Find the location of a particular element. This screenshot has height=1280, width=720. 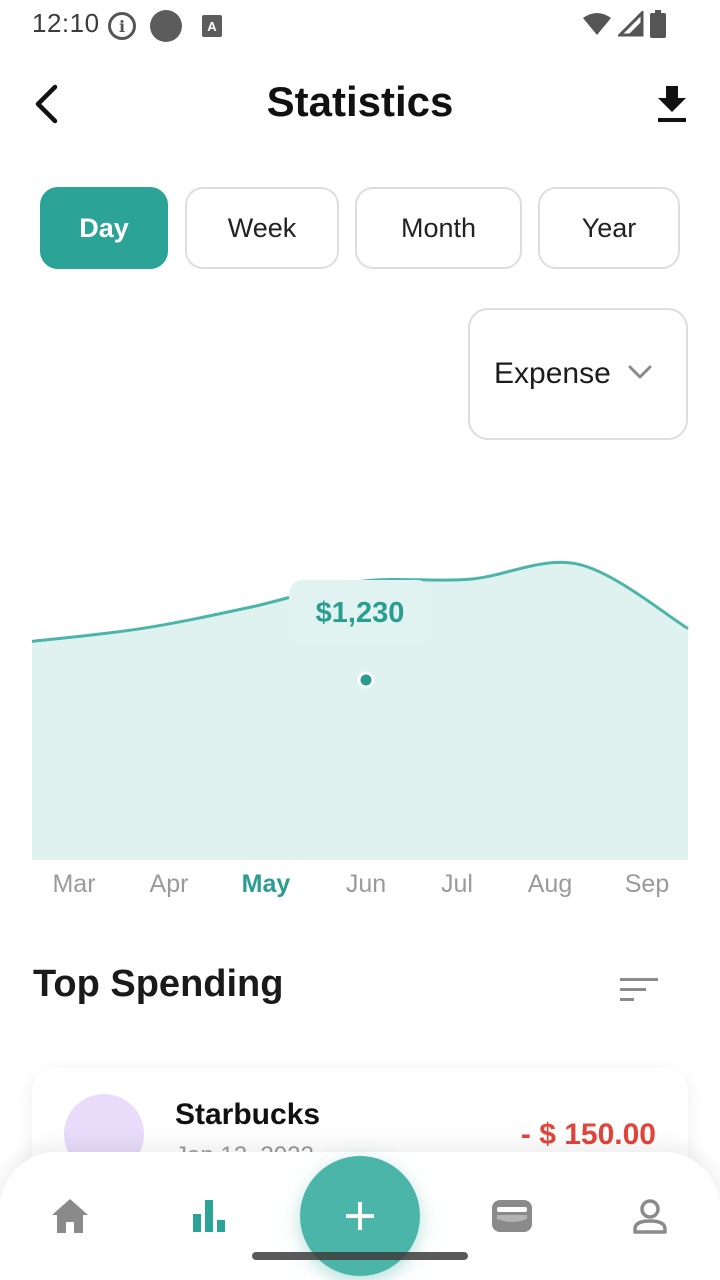

type-dropdown-value: Expense is located at coordinates (552, 373).